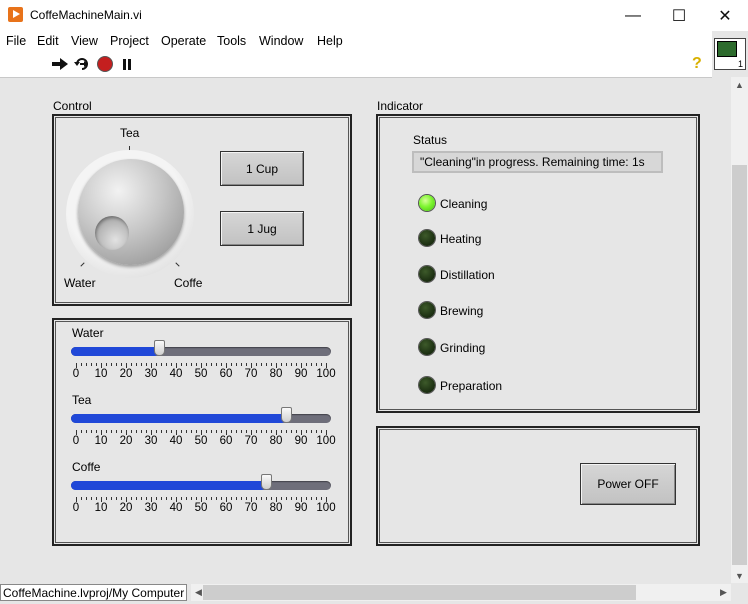 The image size is (748, 604). What do you see at coordinates (430, 140) in the screenshot?
I see `status-label: Status` at bounding box center [430, 140].